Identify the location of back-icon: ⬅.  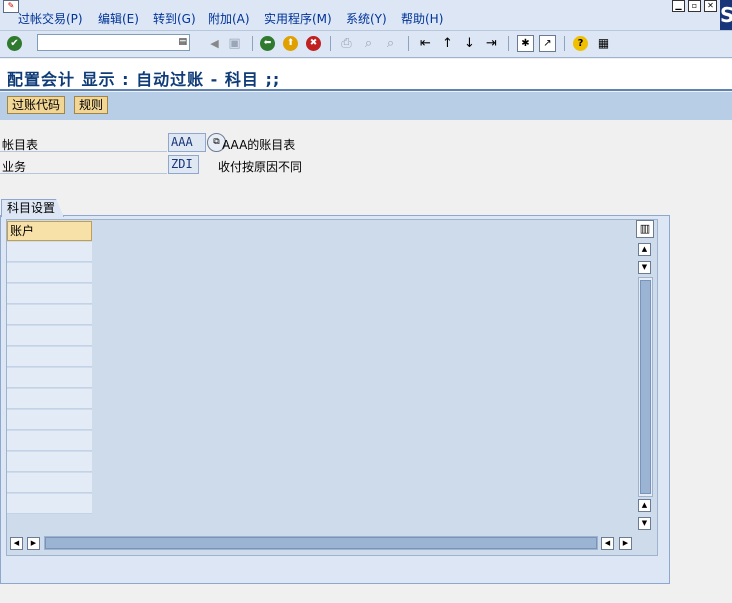
(267, 43).